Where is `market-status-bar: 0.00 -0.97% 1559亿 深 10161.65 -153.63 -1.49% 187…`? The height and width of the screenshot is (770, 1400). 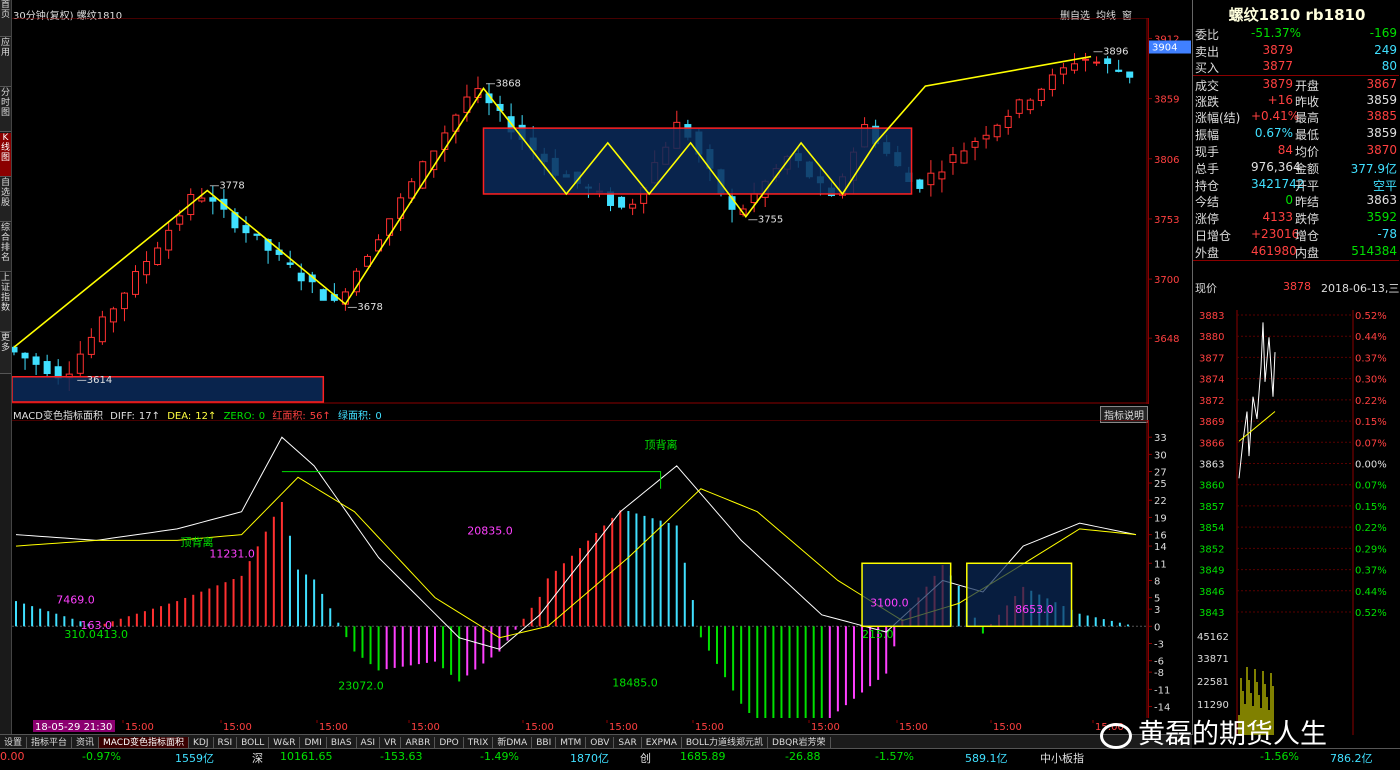
market-status-bar: 0.00 -0.97% 1559亿 深 10161.65 -153.63 -1.49% 187… is located at coordinates (700, 759).